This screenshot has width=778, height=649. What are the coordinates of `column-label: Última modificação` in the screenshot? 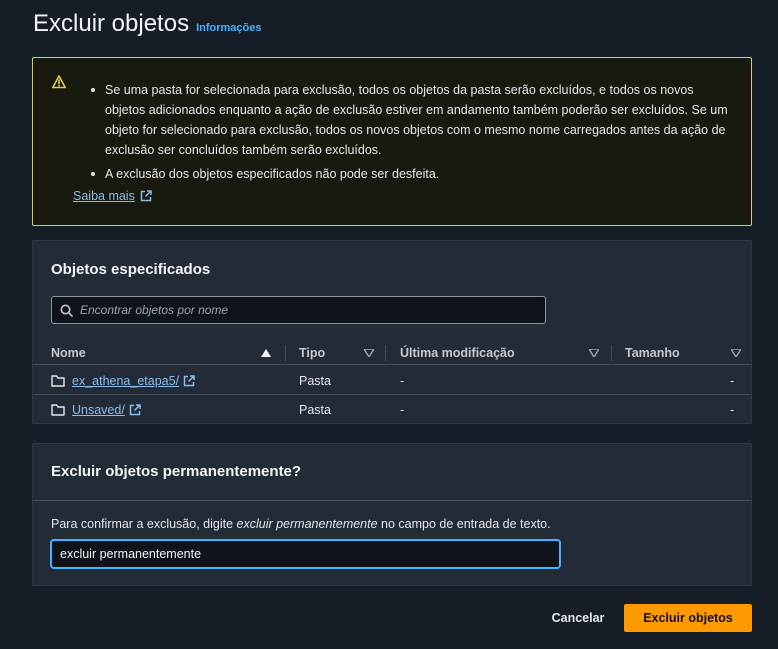 It's located at (457, 353).